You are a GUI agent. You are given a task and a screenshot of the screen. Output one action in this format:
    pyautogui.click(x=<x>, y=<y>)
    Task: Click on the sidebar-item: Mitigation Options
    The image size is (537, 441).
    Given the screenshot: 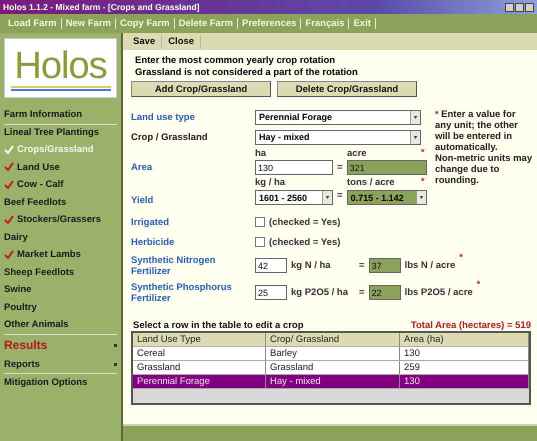 What is the action you would take?
    pyautogui.click(x=60, y=381)
    